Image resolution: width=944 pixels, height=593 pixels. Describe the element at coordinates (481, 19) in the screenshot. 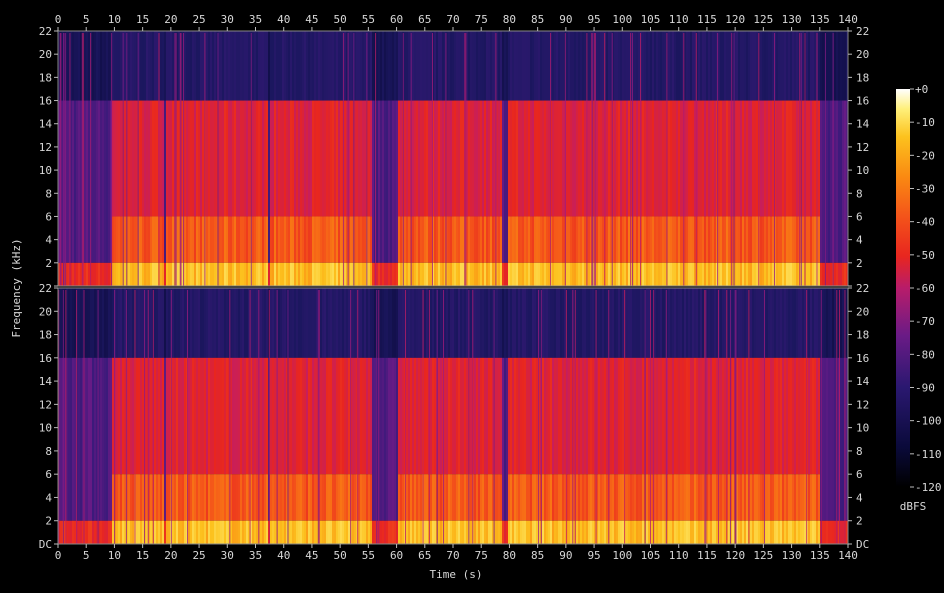

I see `x-tick-label-top: 75` at that location.